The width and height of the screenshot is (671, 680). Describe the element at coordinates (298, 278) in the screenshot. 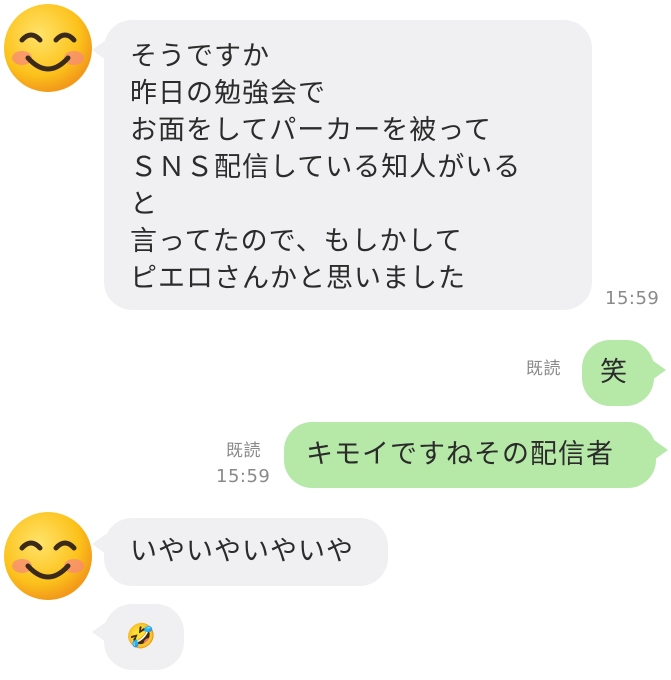

I see `message-line: ピエロさんかと思いました` at that location.